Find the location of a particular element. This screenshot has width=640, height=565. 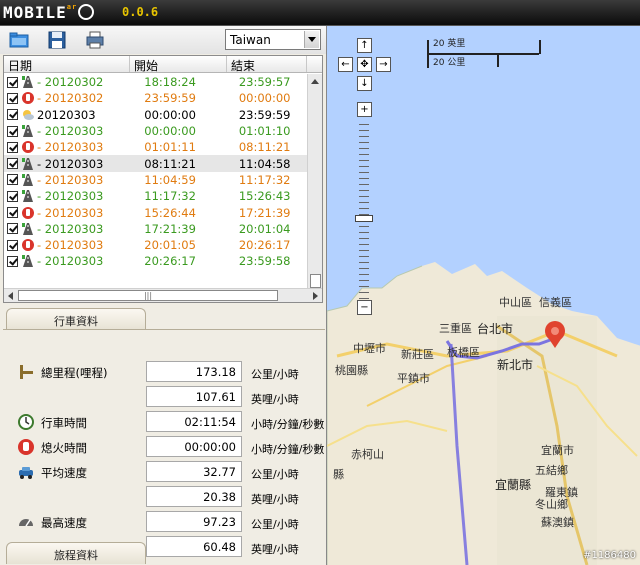

scroll-left-icon is located at coordinates (10, 296).